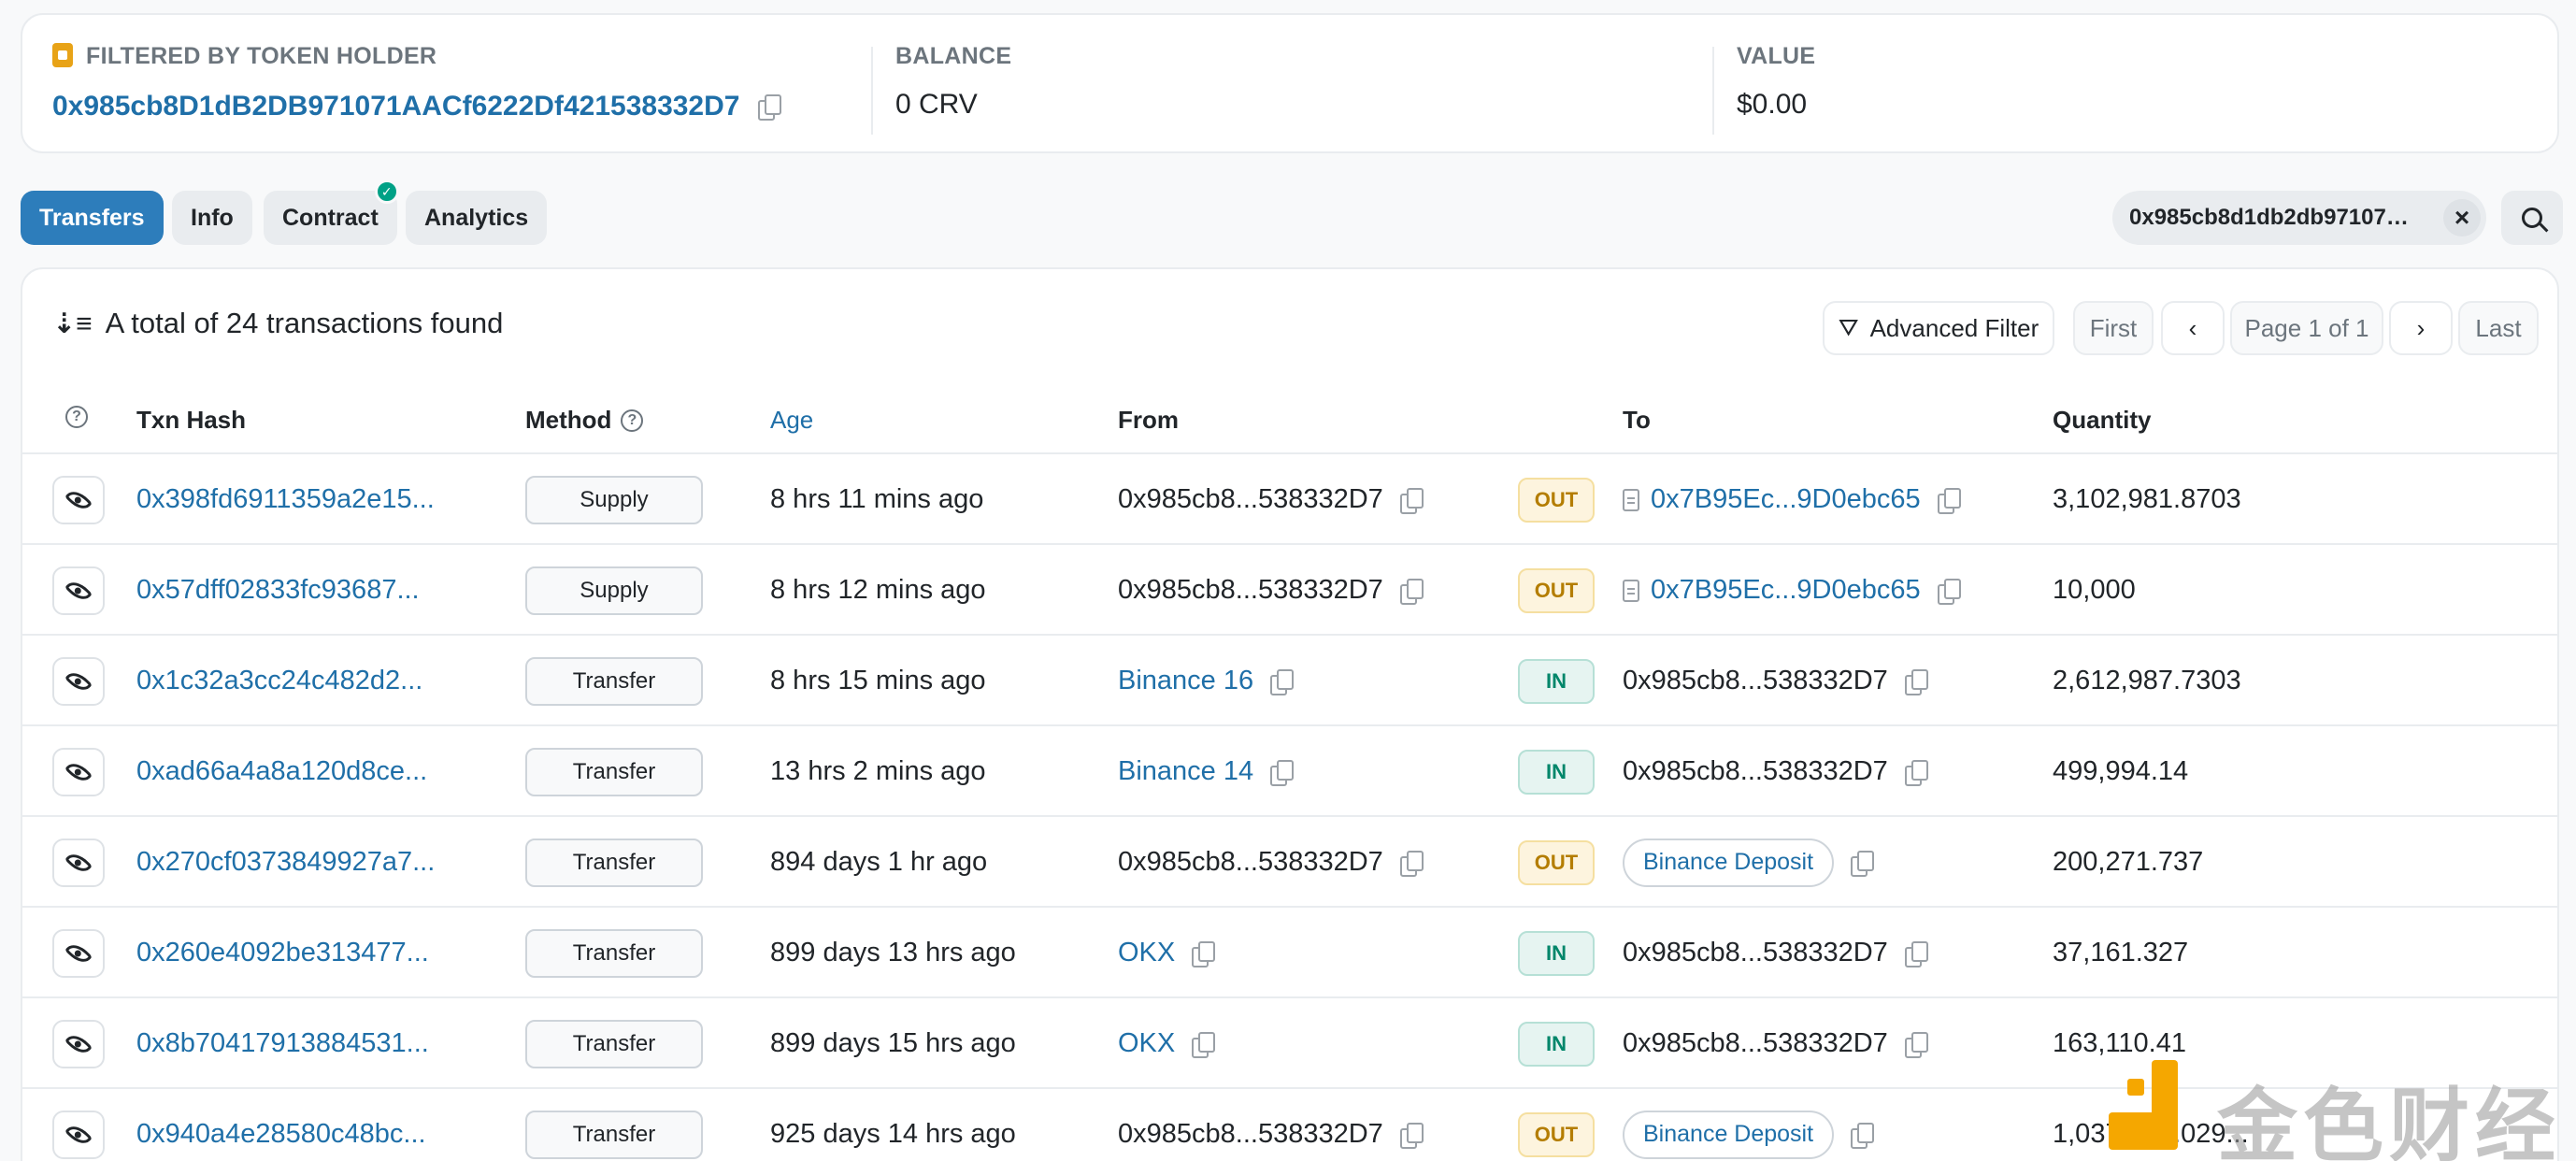 This screenshot has width=2576, height=1161. I want to click on age-cell: 8 hrs 11 mins ago, so click(877, 499).